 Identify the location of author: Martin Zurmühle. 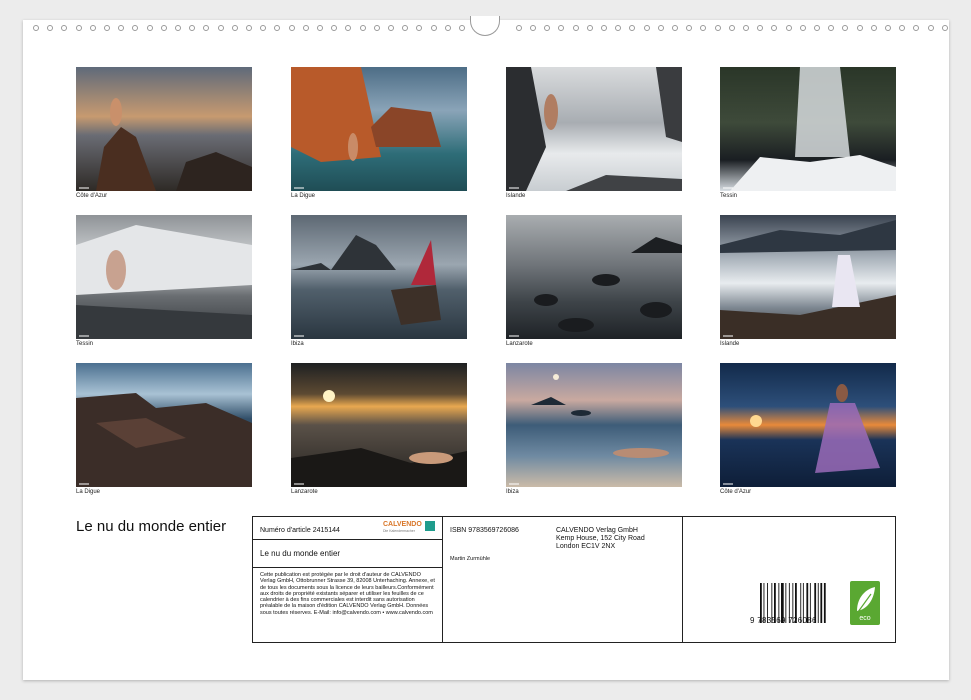
(470, 559).